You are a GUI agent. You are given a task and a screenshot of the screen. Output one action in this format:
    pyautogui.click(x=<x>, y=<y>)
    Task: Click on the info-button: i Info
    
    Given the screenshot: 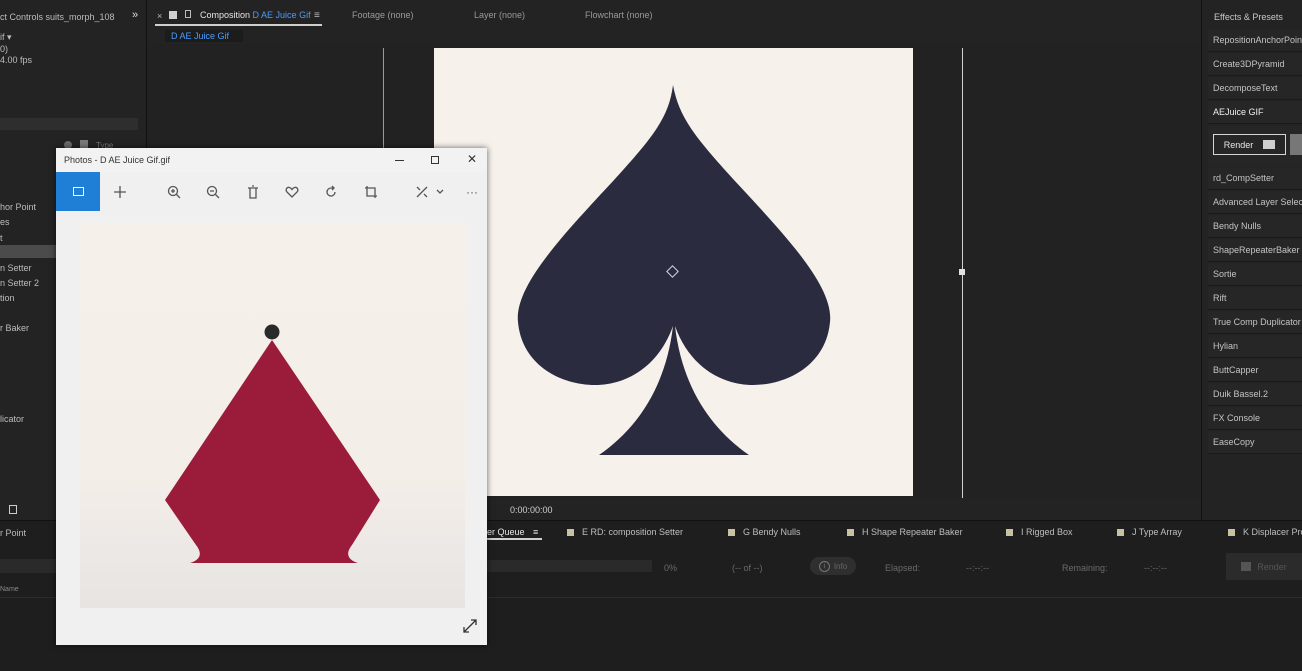 What is the action you would take?
    pyautogui.click(x=833, y=566)
    